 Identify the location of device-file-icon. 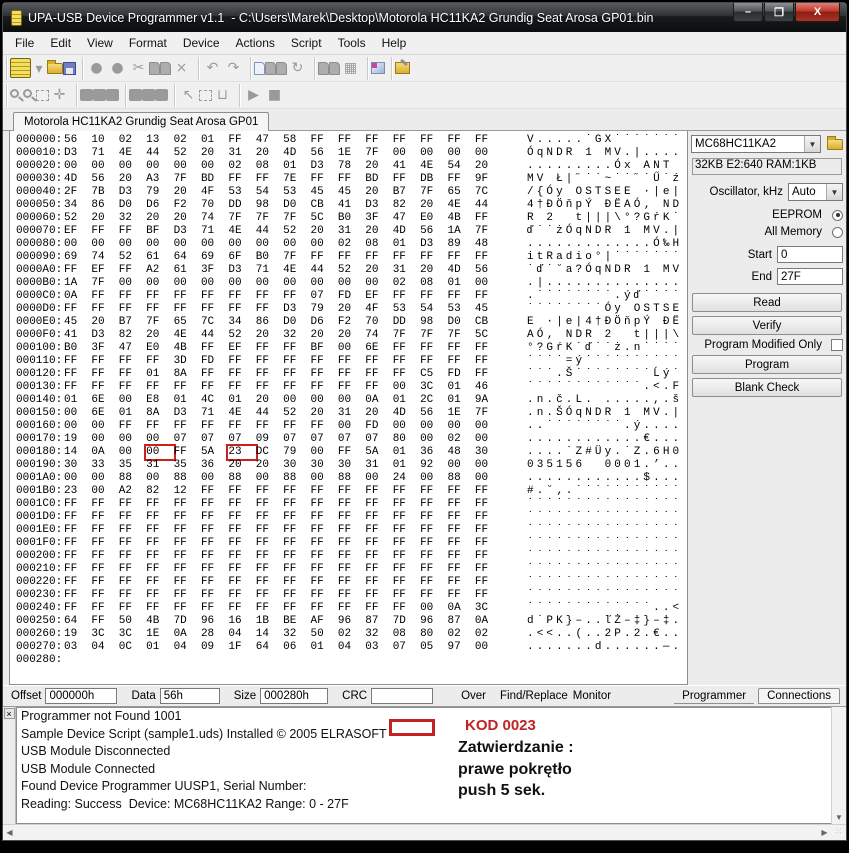
(835, 142).